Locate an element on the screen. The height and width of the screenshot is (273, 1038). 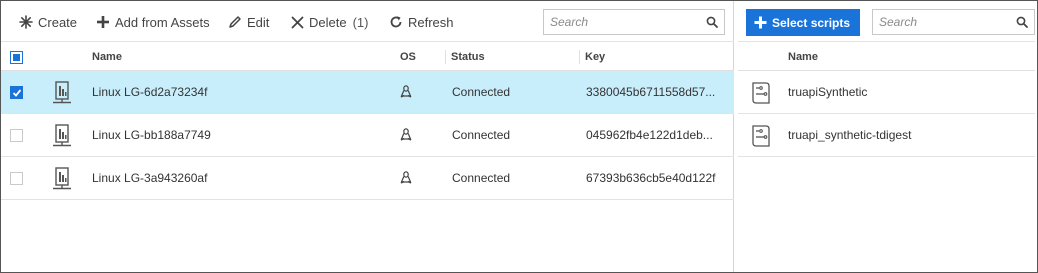
create-label: Create is located at coordinates (58, 22).